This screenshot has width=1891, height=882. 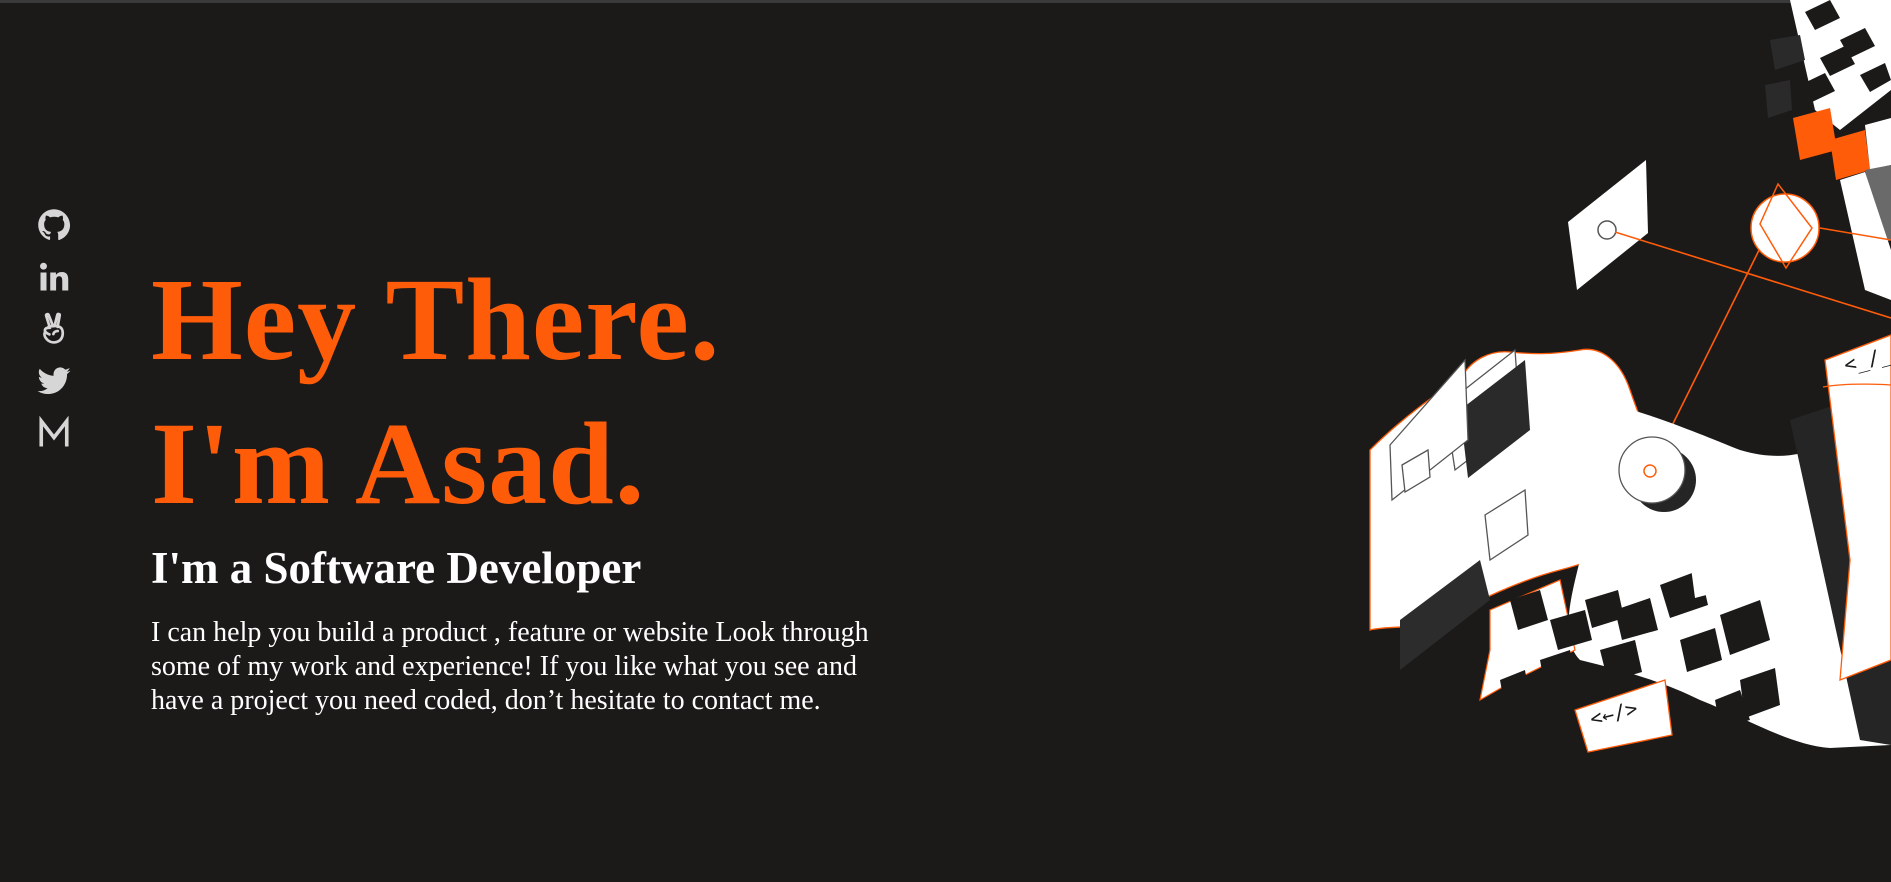 I want to click on social-links, so click(x=54, y=337).